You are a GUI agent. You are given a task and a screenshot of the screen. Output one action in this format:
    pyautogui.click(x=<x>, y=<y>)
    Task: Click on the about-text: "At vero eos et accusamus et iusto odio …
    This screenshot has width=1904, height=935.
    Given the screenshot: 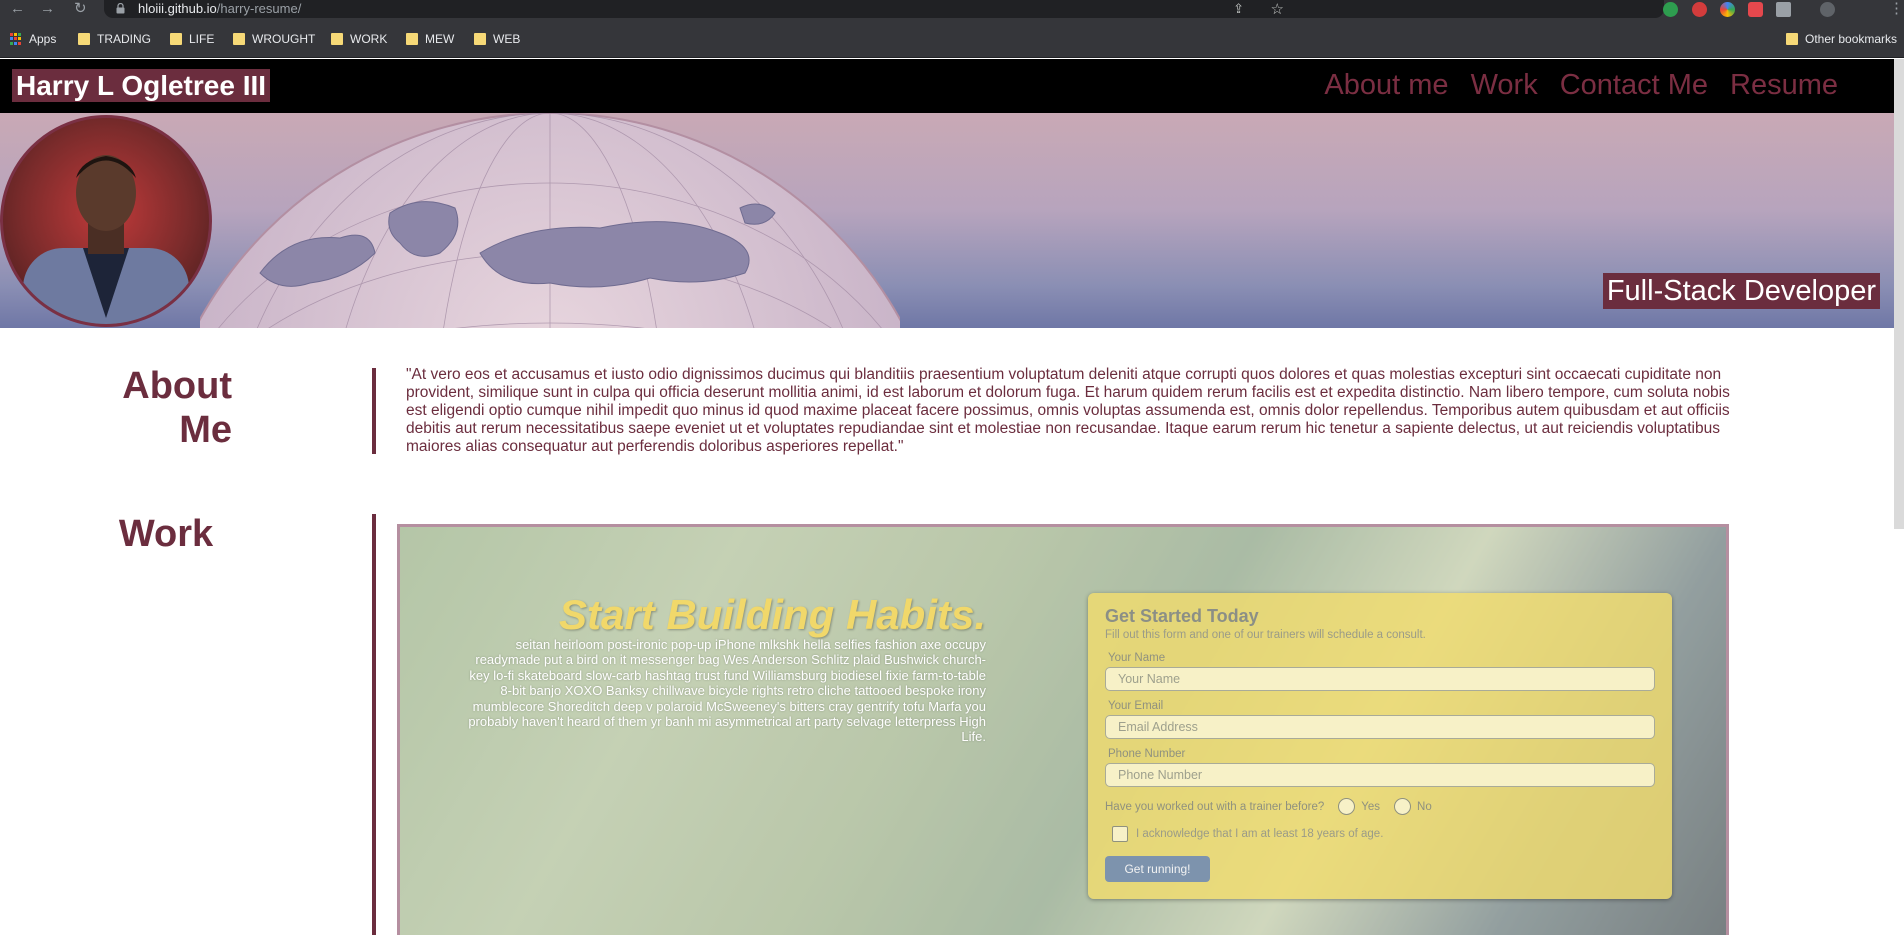 What is the action you would take?
    pyautogui.click(x=1068, y=410)
    